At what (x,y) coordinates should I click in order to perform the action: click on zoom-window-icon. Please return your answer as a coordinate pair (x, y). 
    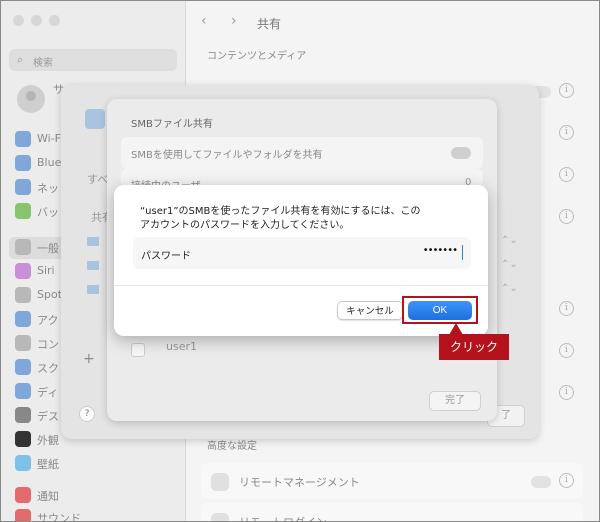
    Looking at the image, I should click on (54, 20).